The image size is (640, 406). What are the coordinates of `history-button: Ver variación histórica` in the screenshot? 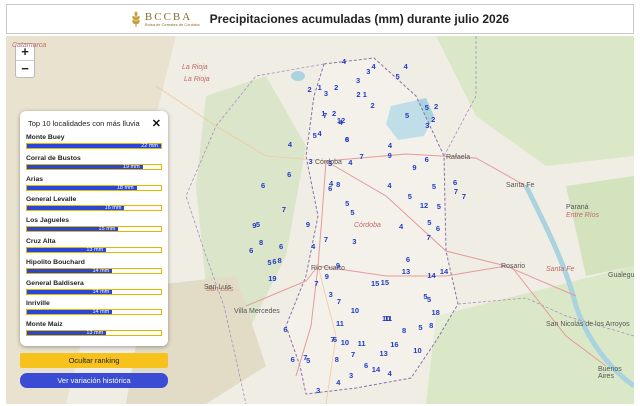 It's located at (94, 380).